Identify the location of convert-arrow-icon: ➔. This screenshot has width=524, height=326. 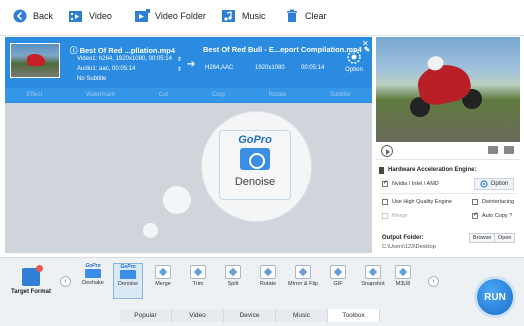
(191, 64).